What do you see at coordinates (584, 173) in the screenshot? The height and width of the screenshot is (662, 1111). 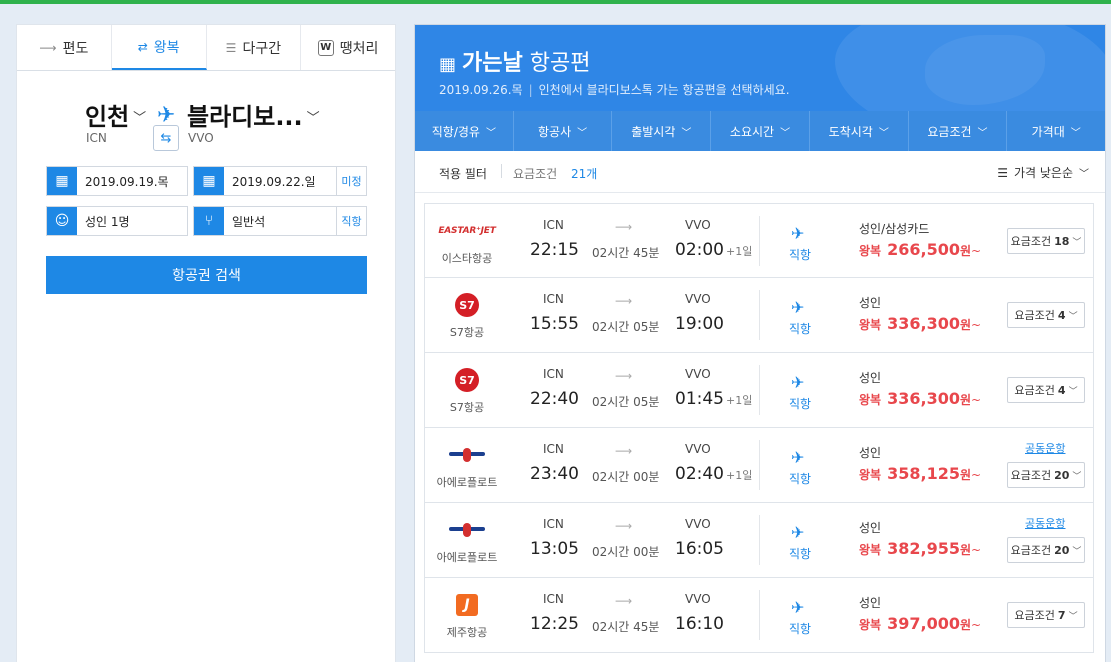 I see `applied-filter-count: 21개` at bounding box center [584, 173].